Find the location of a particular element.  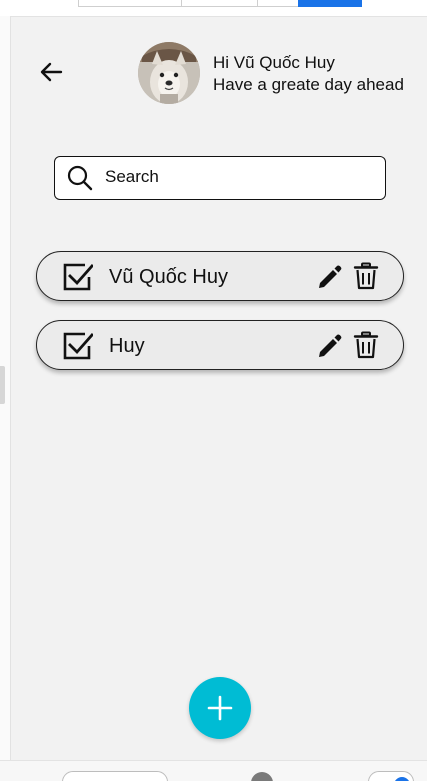

devtools-bottom-bar is located at coordinates (213, 770).